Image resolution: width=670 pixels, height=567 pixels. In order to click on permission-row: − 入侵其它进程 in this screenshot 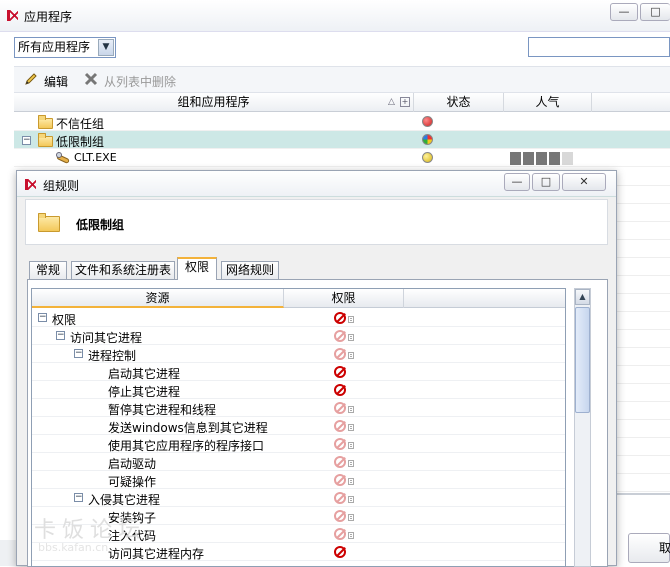, I will do `click(298, 498)`.